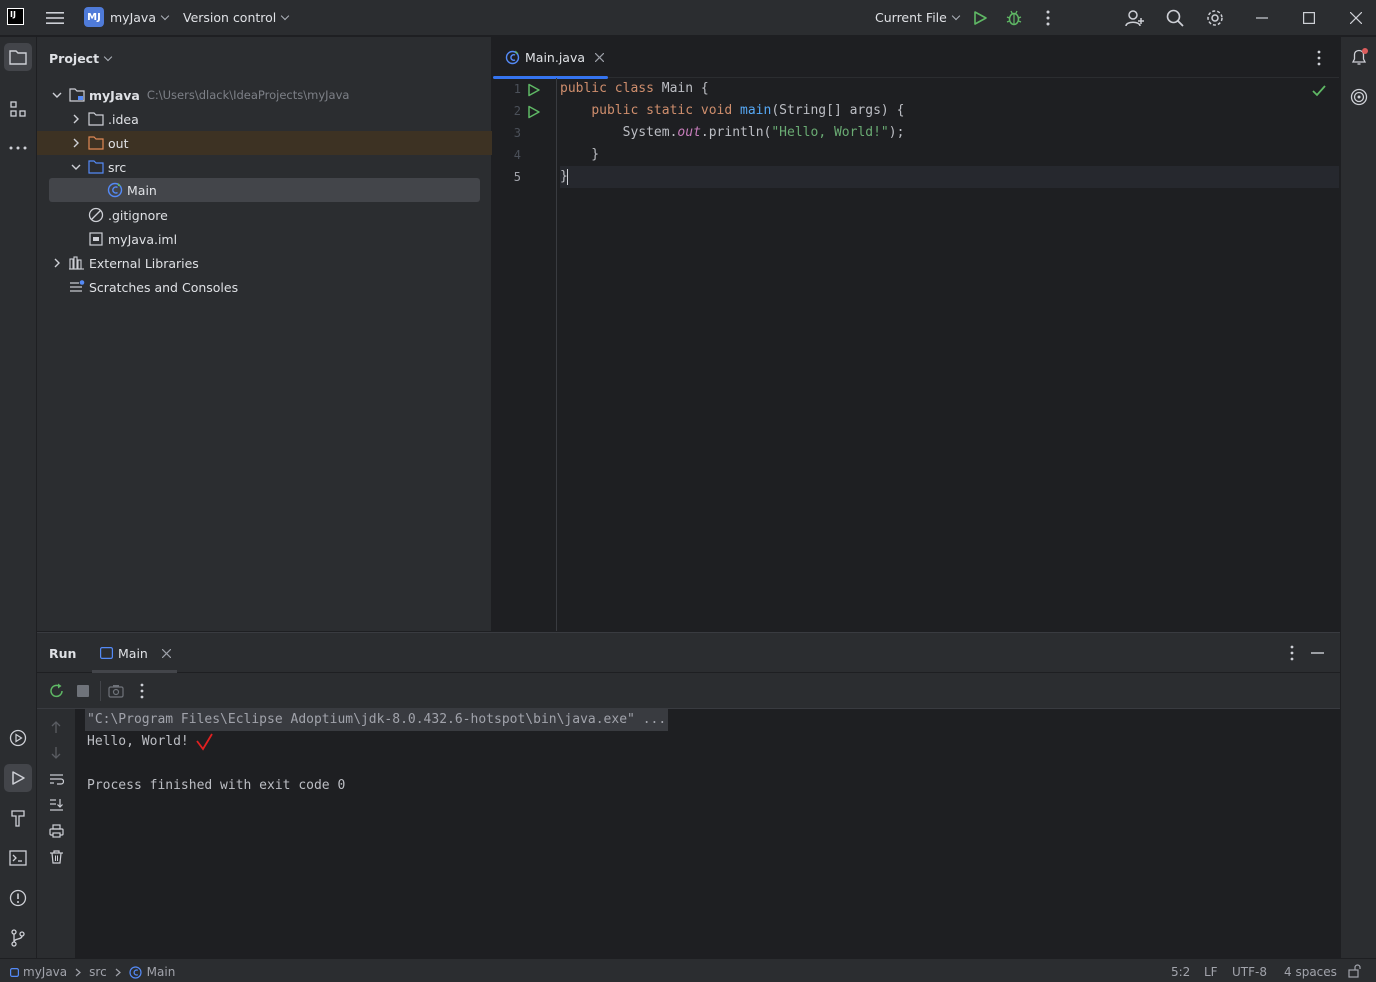 Image resolution: width=1376 pixels, height=982 pixels. Describe the element at coordinates (18, 938) in the screenshot. I see `git-tool-icon` at that location.